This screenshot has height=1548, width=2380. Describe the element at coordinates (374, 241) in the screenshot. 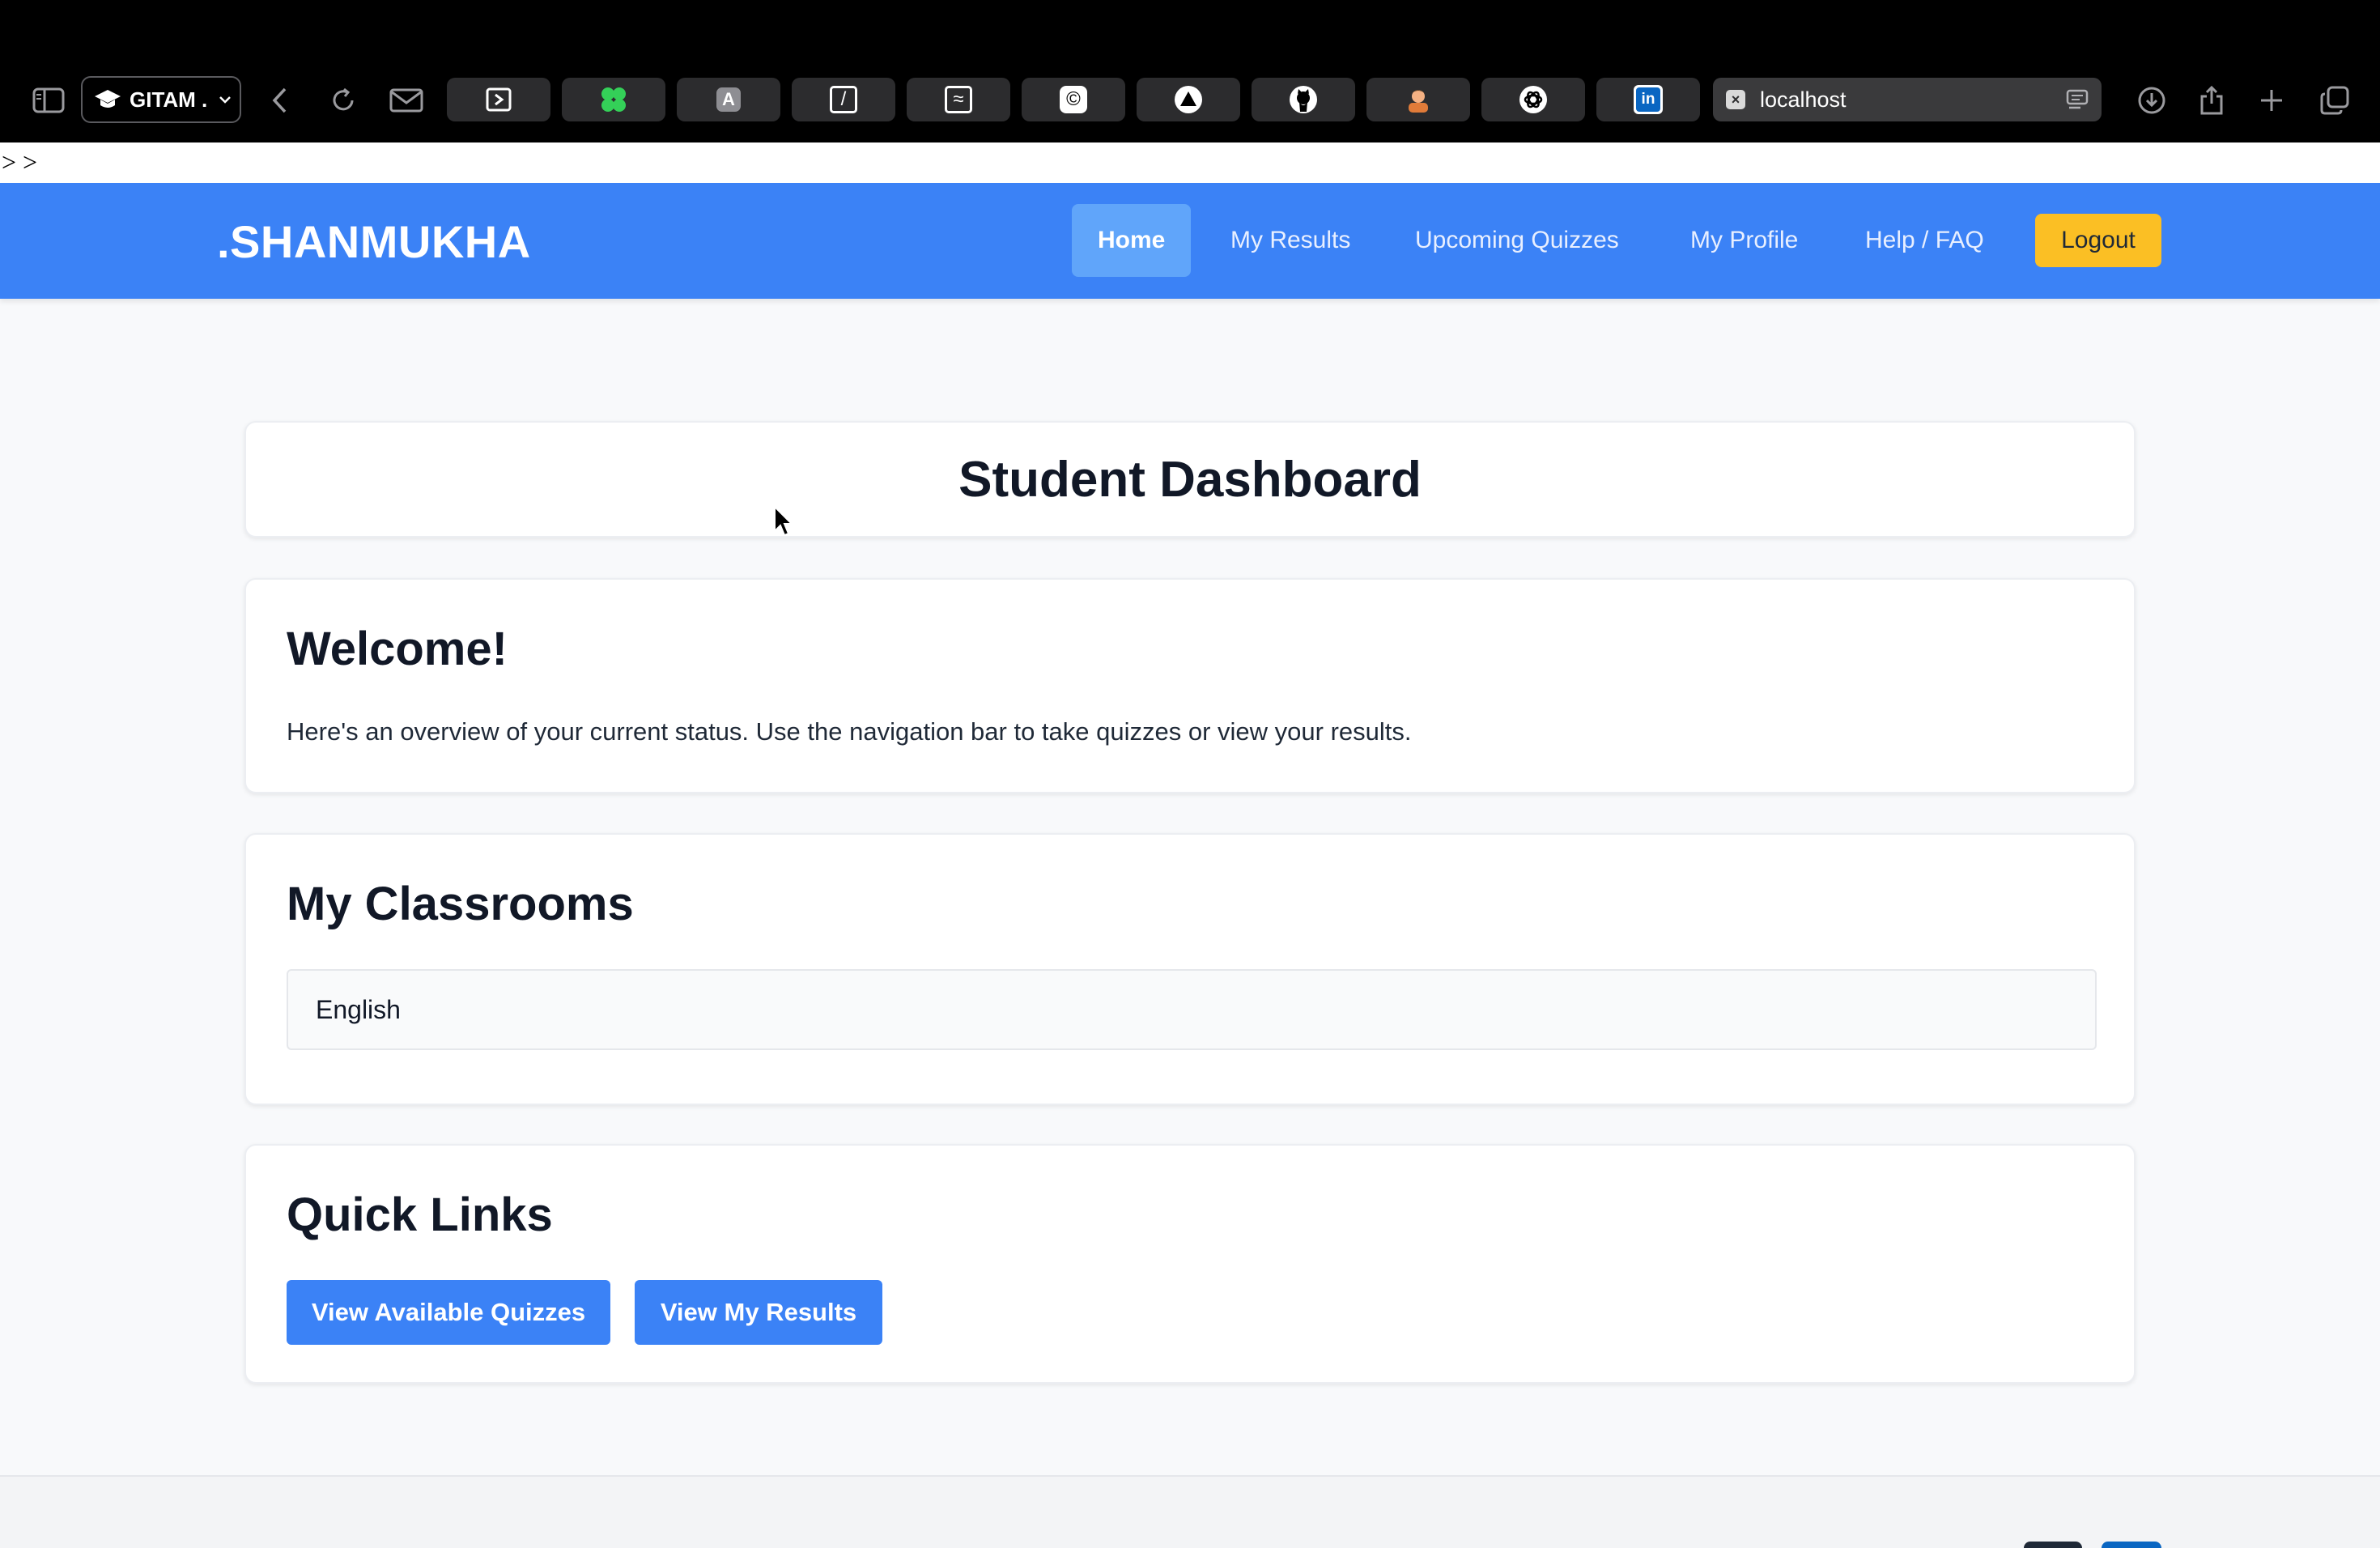

I see `brand-logo: .SHANMUKHA` at that location.